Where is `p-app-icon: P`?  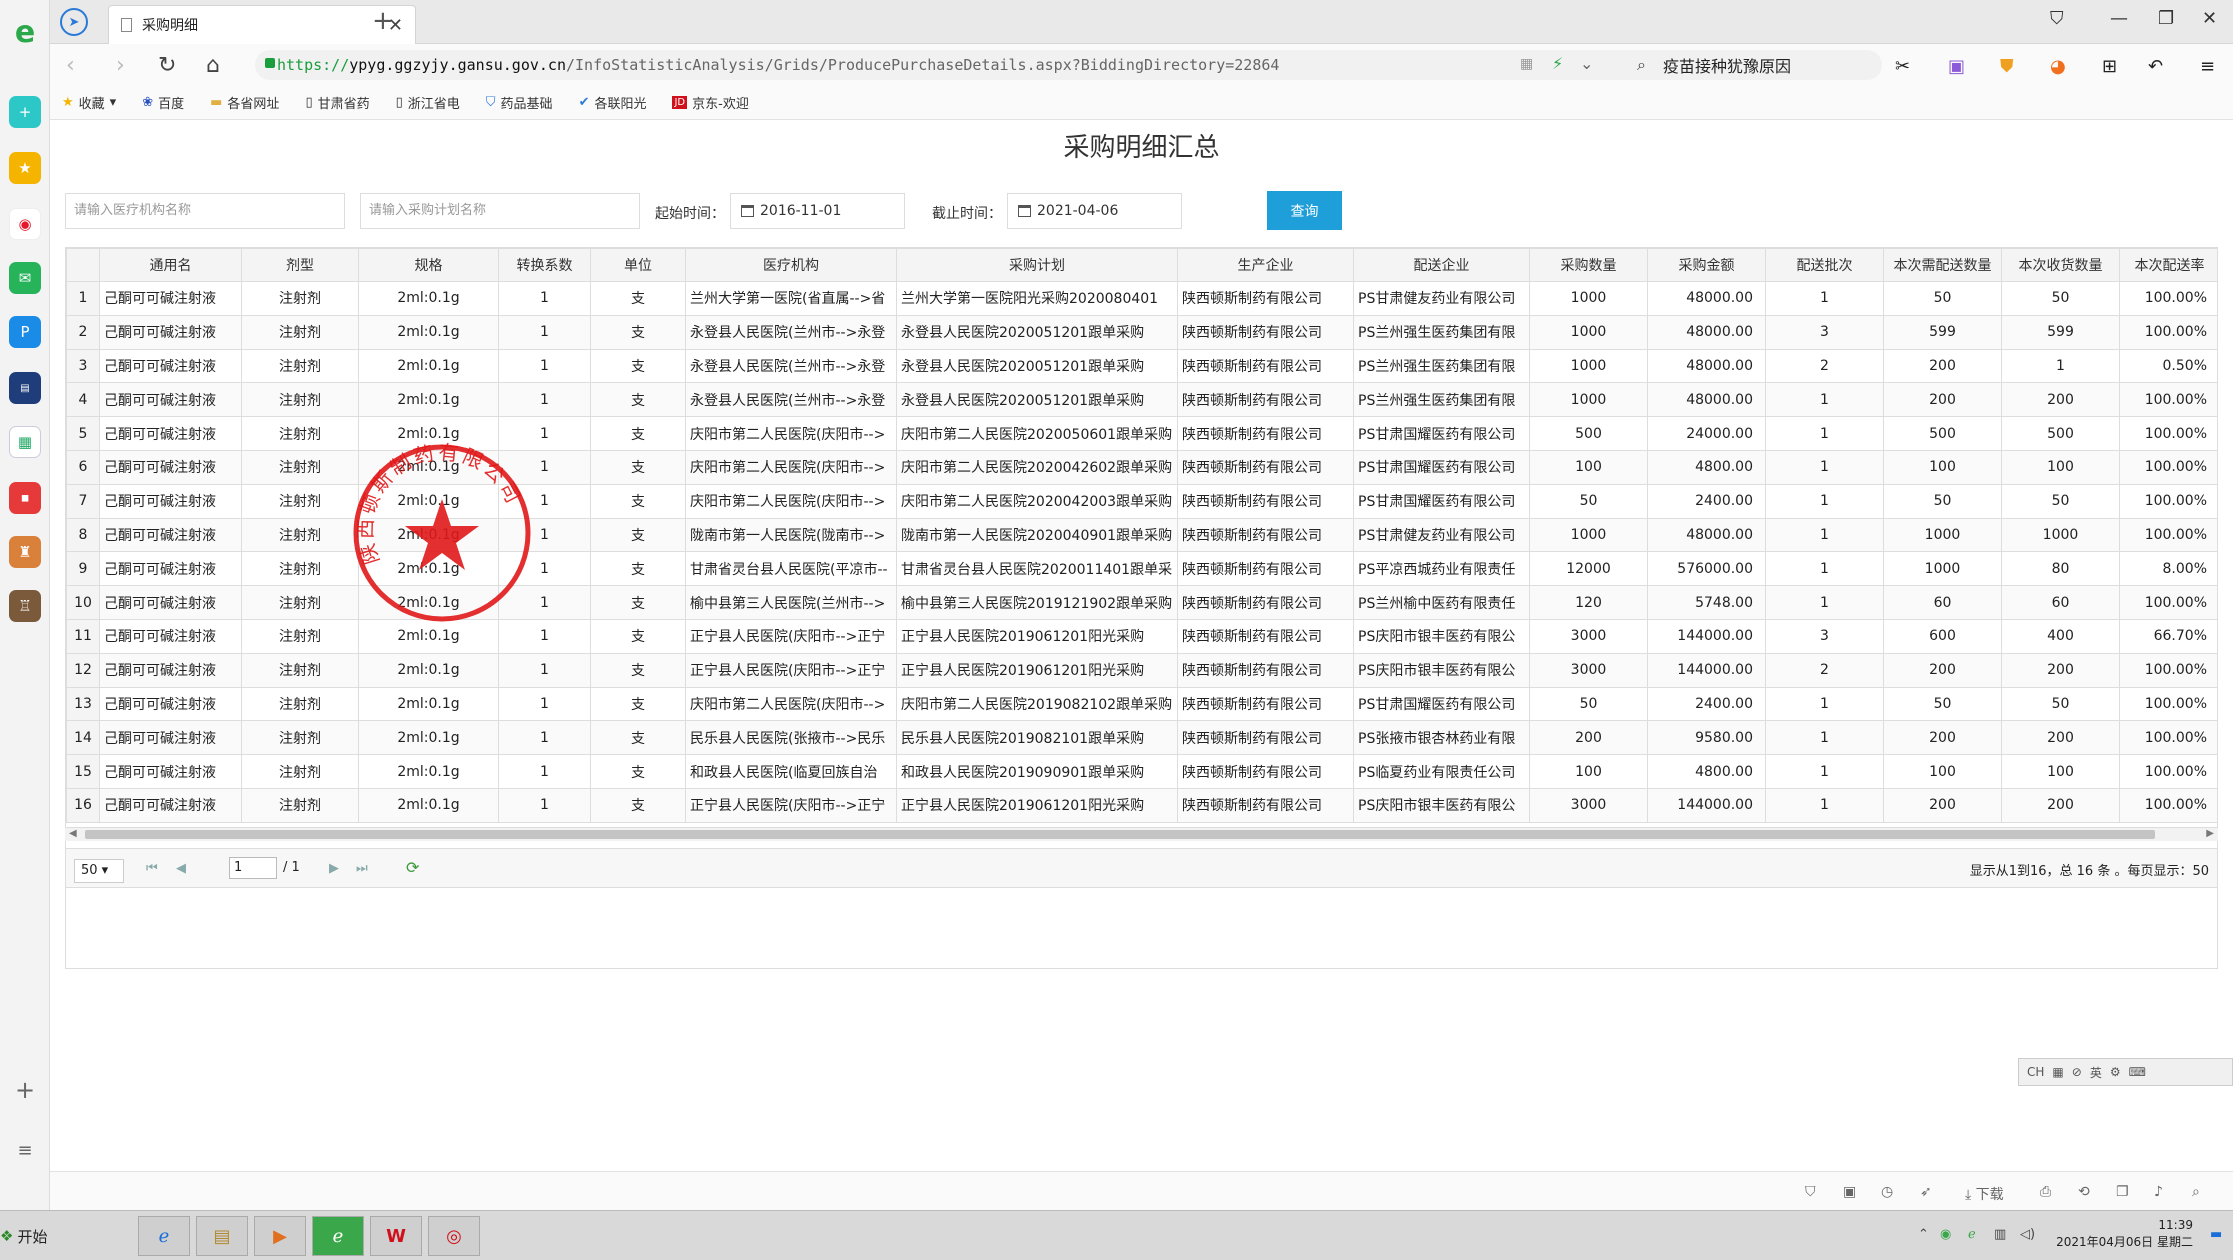 p-app-icon: P is located at coordinates (25, 332).